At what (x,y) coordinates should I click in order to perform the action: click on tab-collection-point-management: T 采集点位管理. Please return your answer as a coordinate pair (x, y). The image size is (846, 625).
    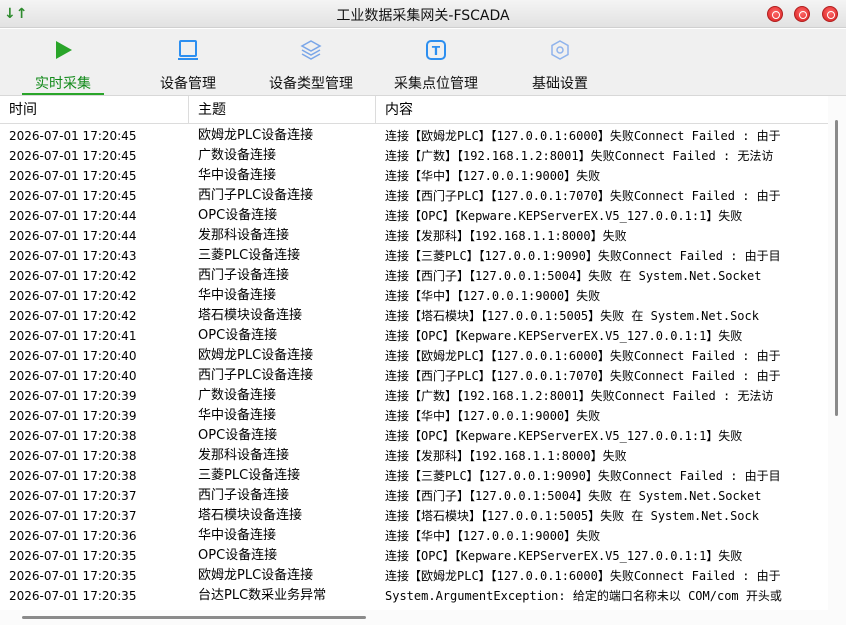
    Looking at the image, I should click on (436, 62).